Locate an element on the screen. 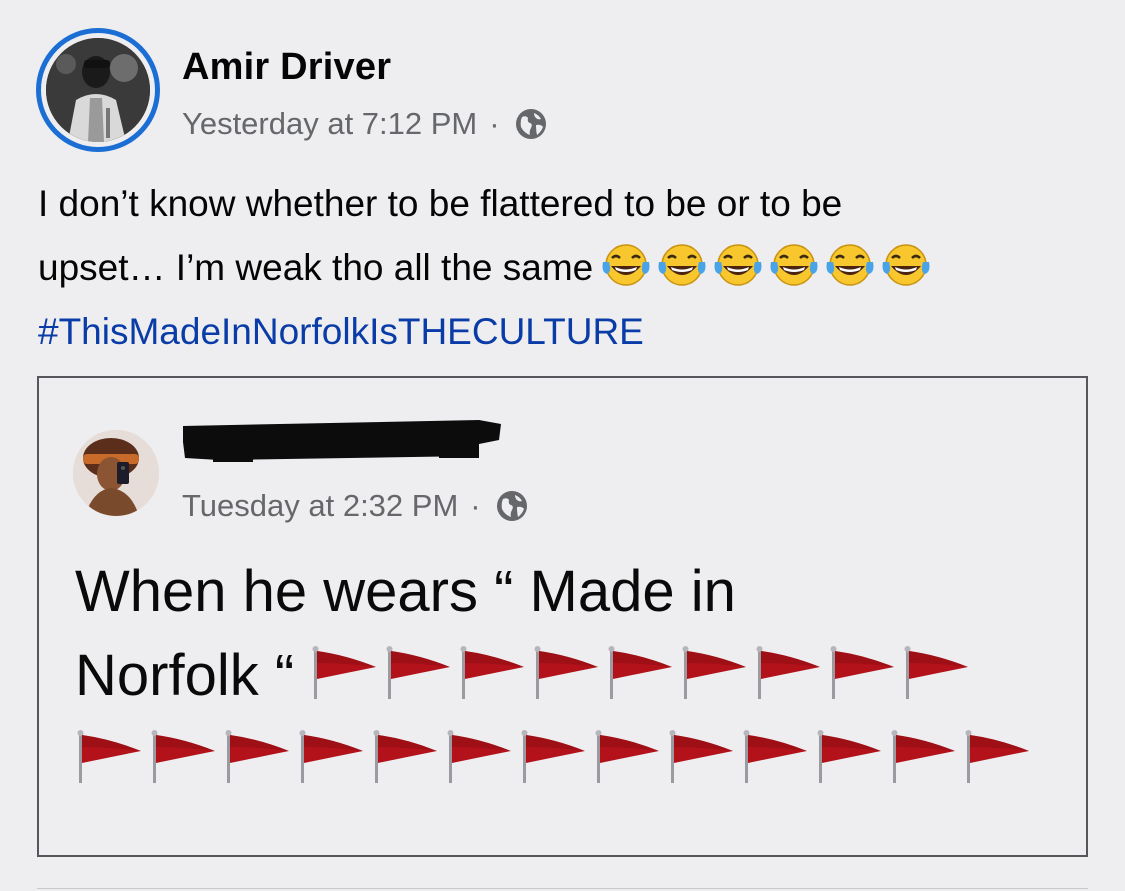  post-divider is located at coordinates (562, 888).